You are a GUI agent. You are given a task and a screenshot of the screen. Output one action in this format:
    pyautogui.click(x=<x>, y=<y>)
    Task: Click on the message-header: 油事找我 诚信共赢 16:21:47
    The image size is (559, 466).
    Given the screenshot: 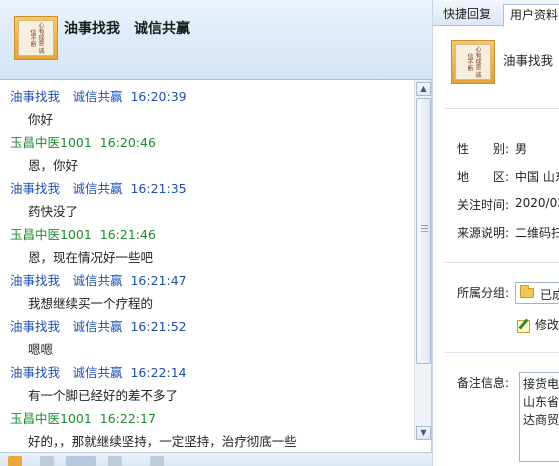 What is the action you would take?
    pyautogui.click(x=98, y=280)
    